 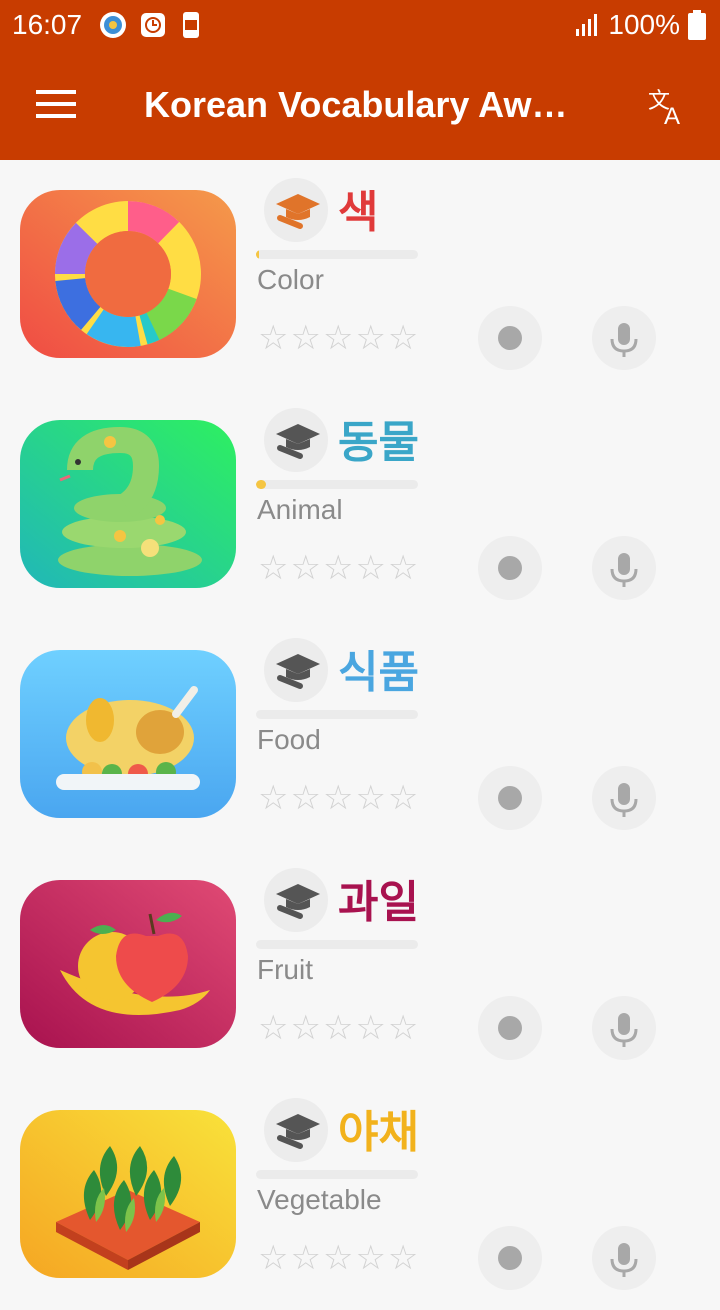 I want to click on browser-notification-icon, so click(x=113, y=25).